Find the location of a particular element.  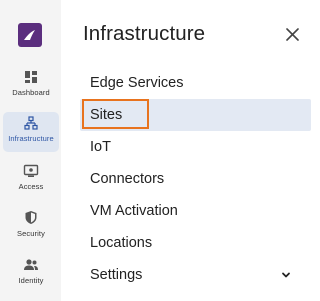

shield-icon is located at coordinates (31, 217).